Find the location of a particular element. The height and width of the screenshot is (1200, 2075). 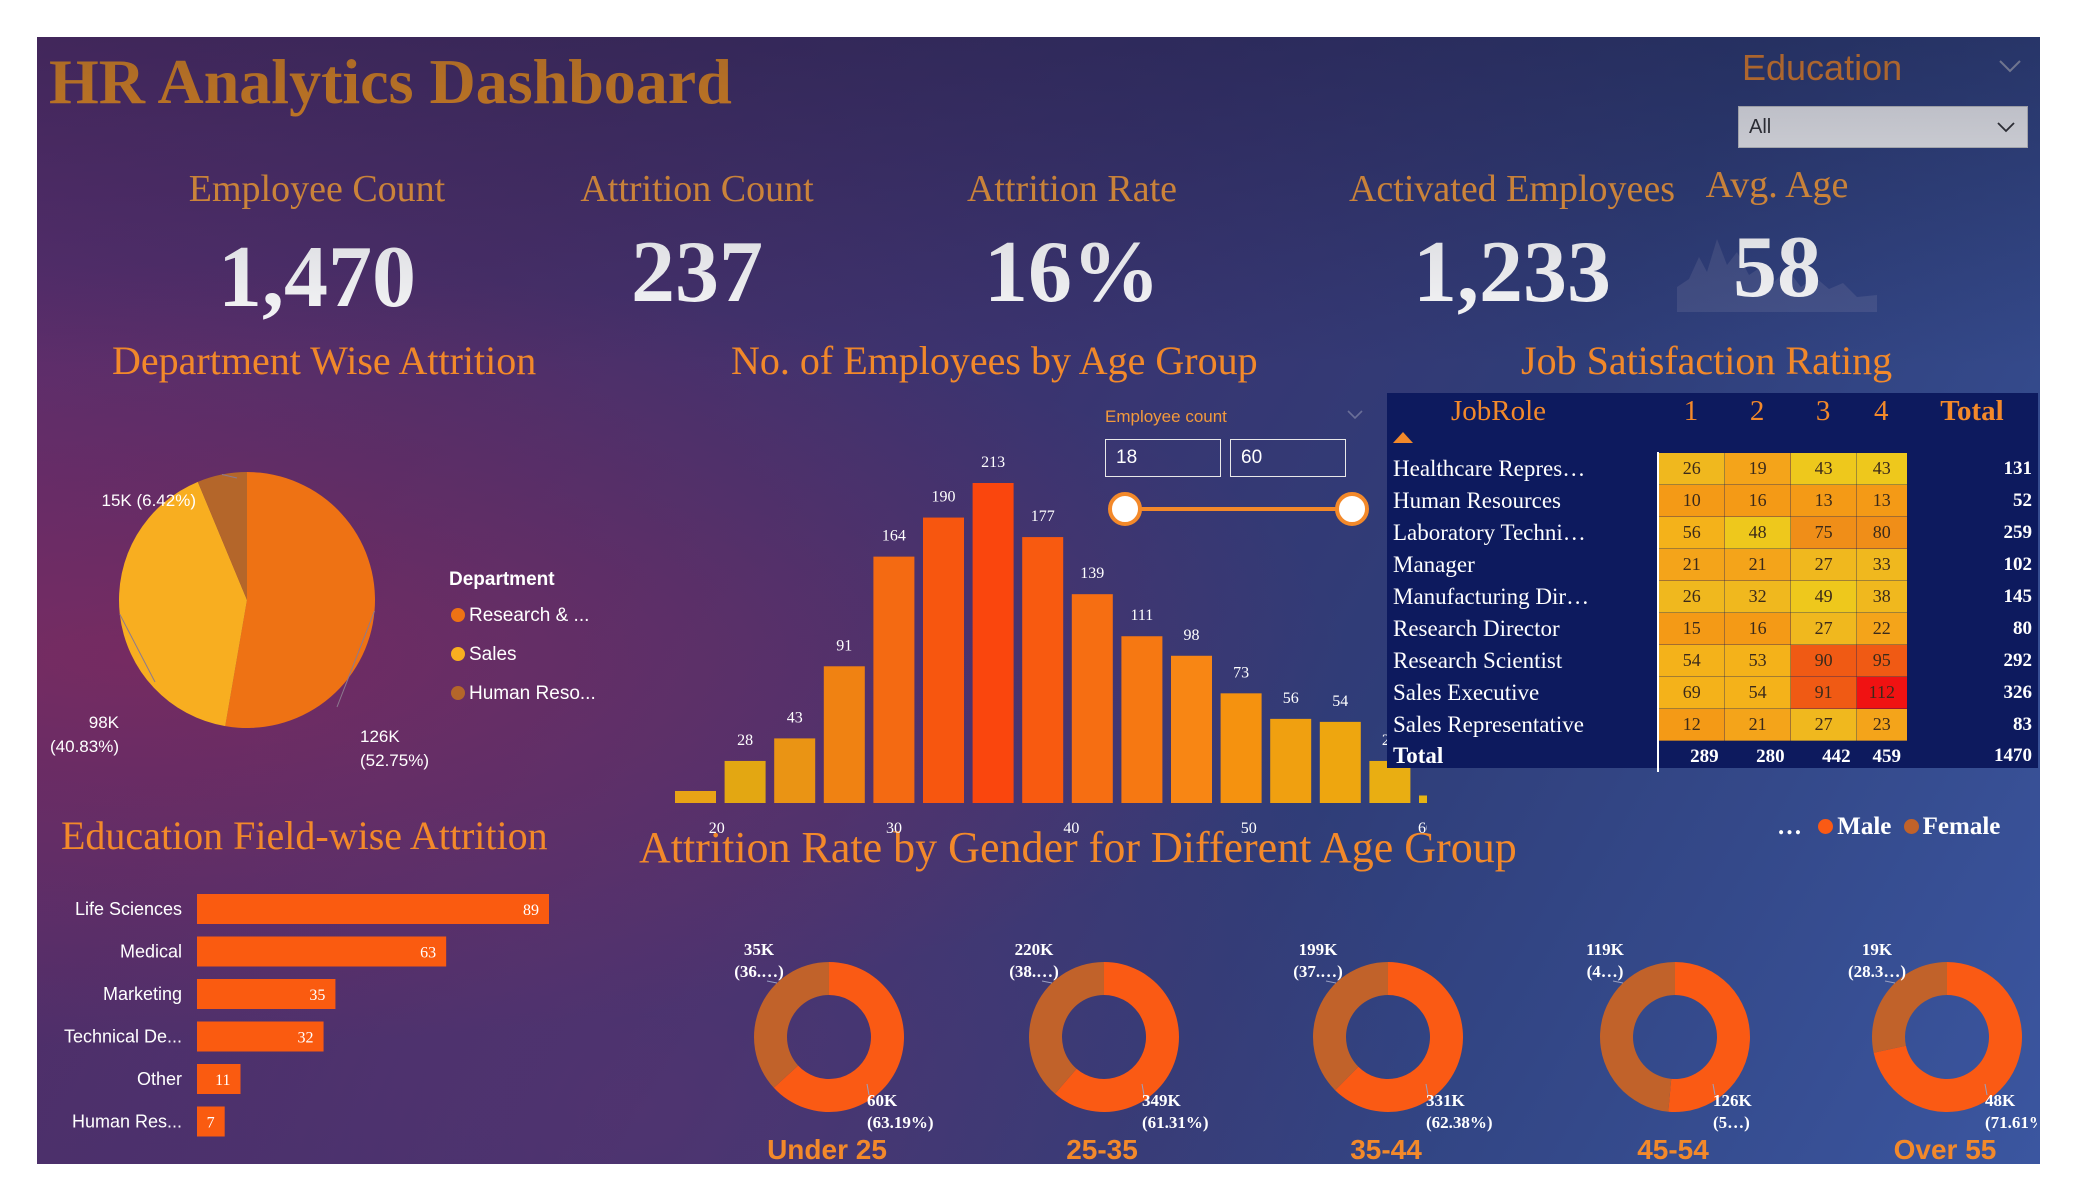

kpi-attrition-rate-value: 16% is located at coordinates (1072, 272).